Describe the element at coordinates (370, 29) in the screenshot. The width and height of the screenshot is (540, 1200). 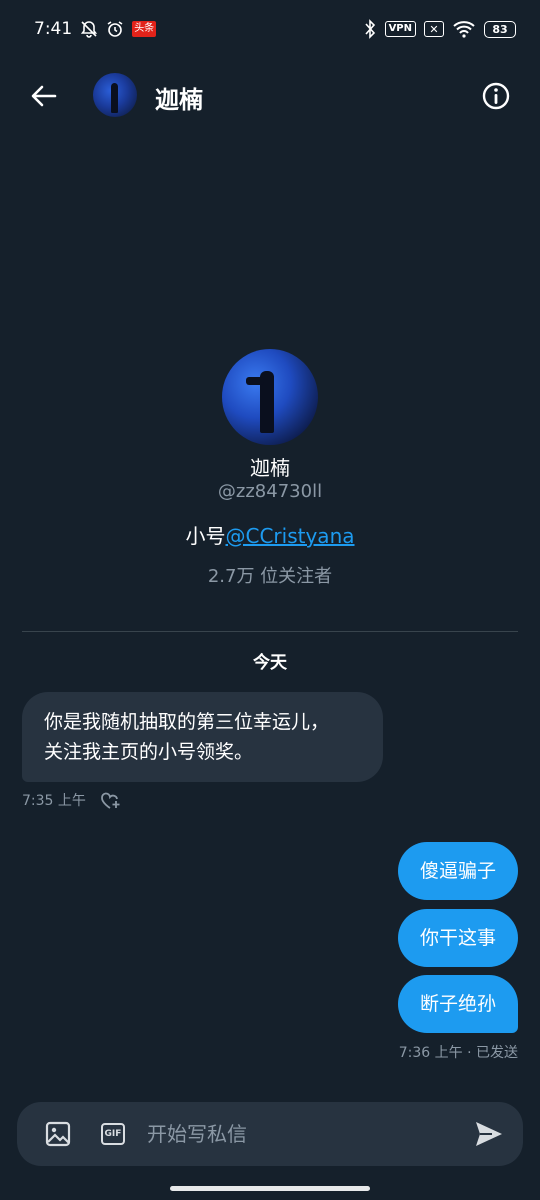
I see `bluetooth-icon` at that location.